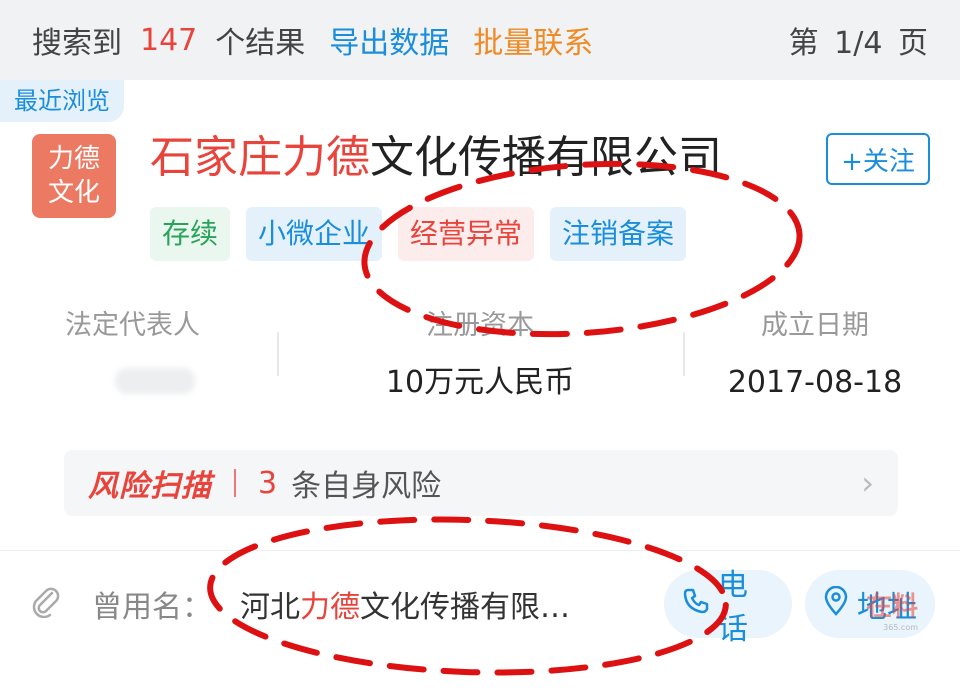 Image resolution: width=960 pixels, height=692 pixels. What do you see at coordinates (150, 486) in the screenshot?
I see `risk-scan-logo: 风险扫描` at bounding box center [150, 486].